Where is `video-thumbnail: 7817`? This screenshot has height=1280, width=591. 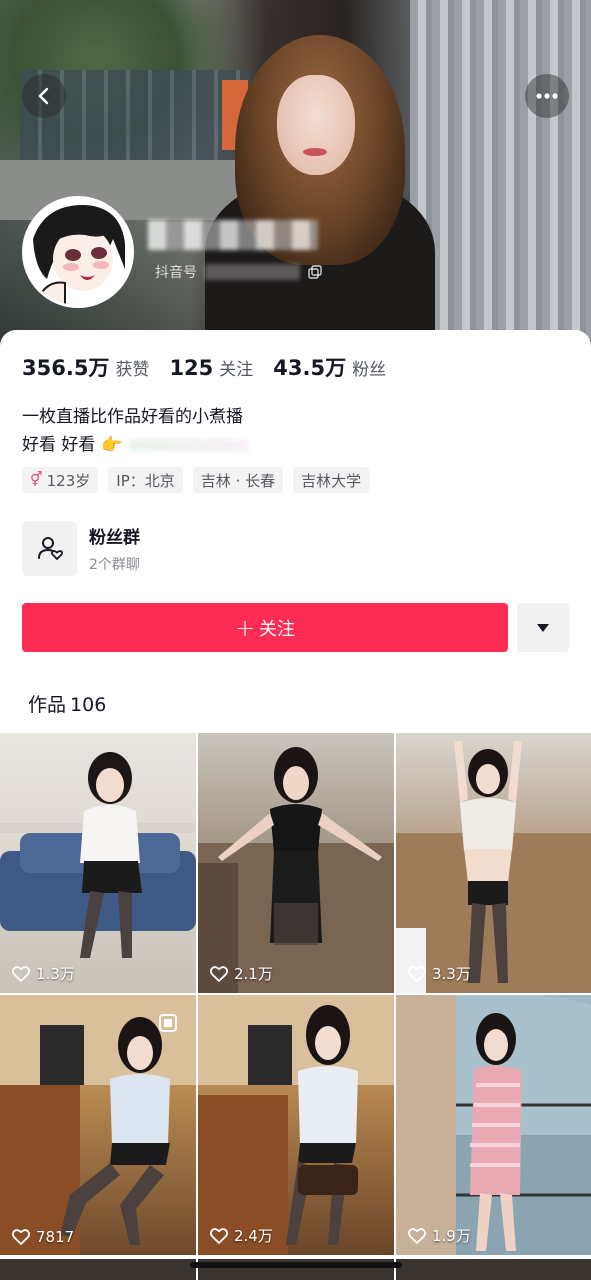 video-thumbnail: 7817 is located at coordinates (98, 1125).